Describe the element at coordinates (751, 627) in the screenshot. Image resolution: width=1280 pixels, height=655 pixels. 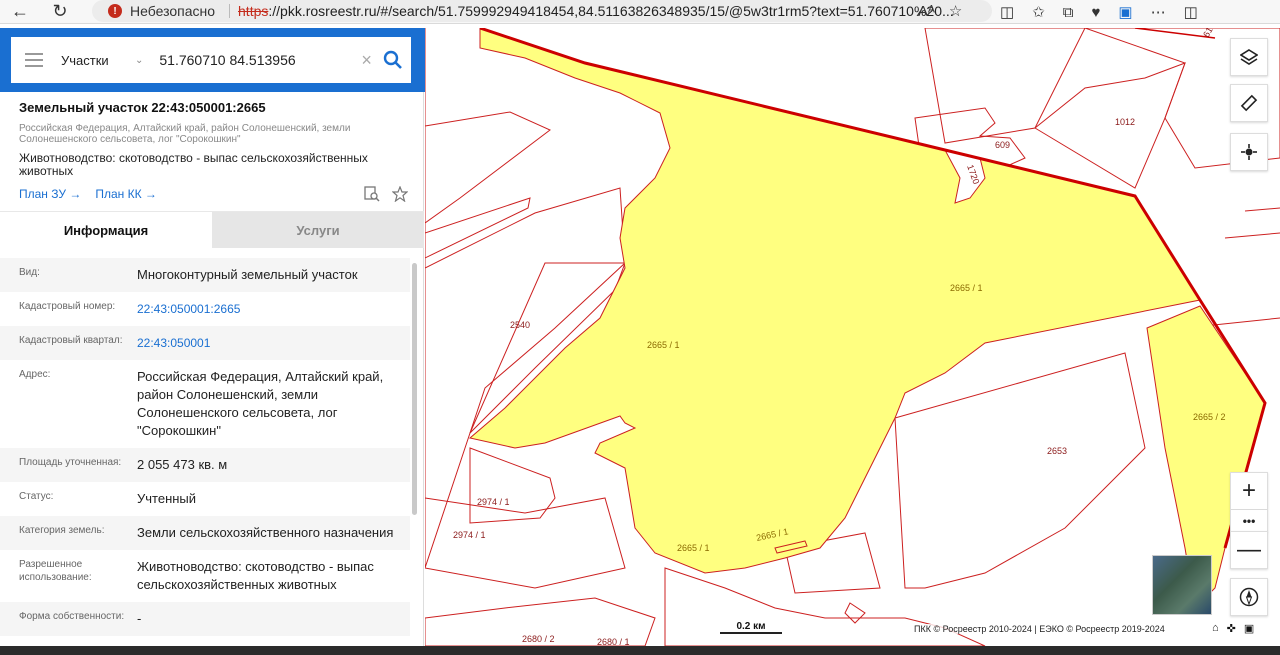
I see `scale-bar: 0.2 км` at that location.